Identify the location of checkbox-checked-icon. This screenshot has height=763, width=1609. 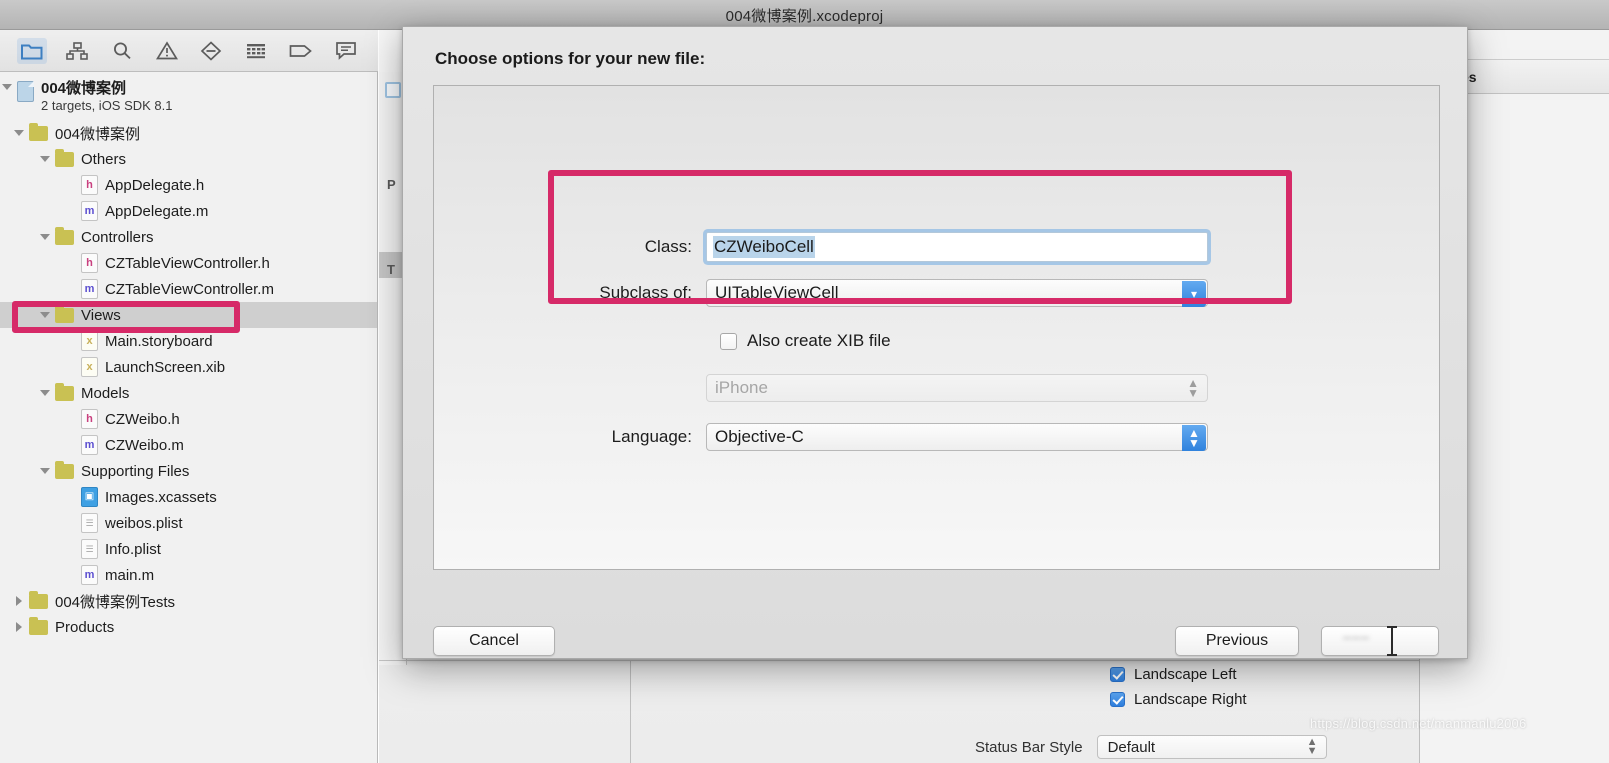
(1117, 674).